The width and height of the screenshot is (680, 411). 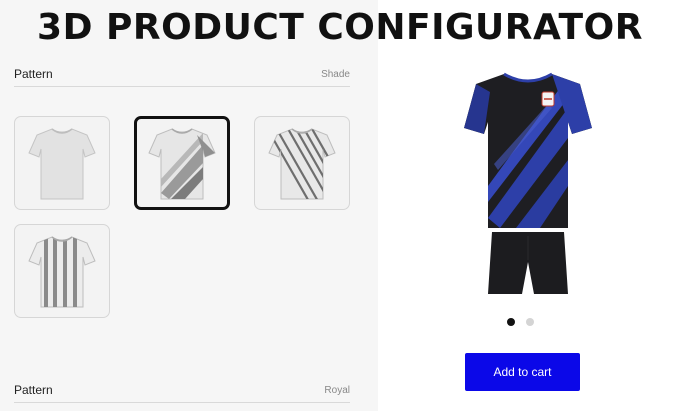 What do you see at coordinates (520, 323) in the screenshot?
I see `image-carousel-dots` at bounding box center [520, 323].